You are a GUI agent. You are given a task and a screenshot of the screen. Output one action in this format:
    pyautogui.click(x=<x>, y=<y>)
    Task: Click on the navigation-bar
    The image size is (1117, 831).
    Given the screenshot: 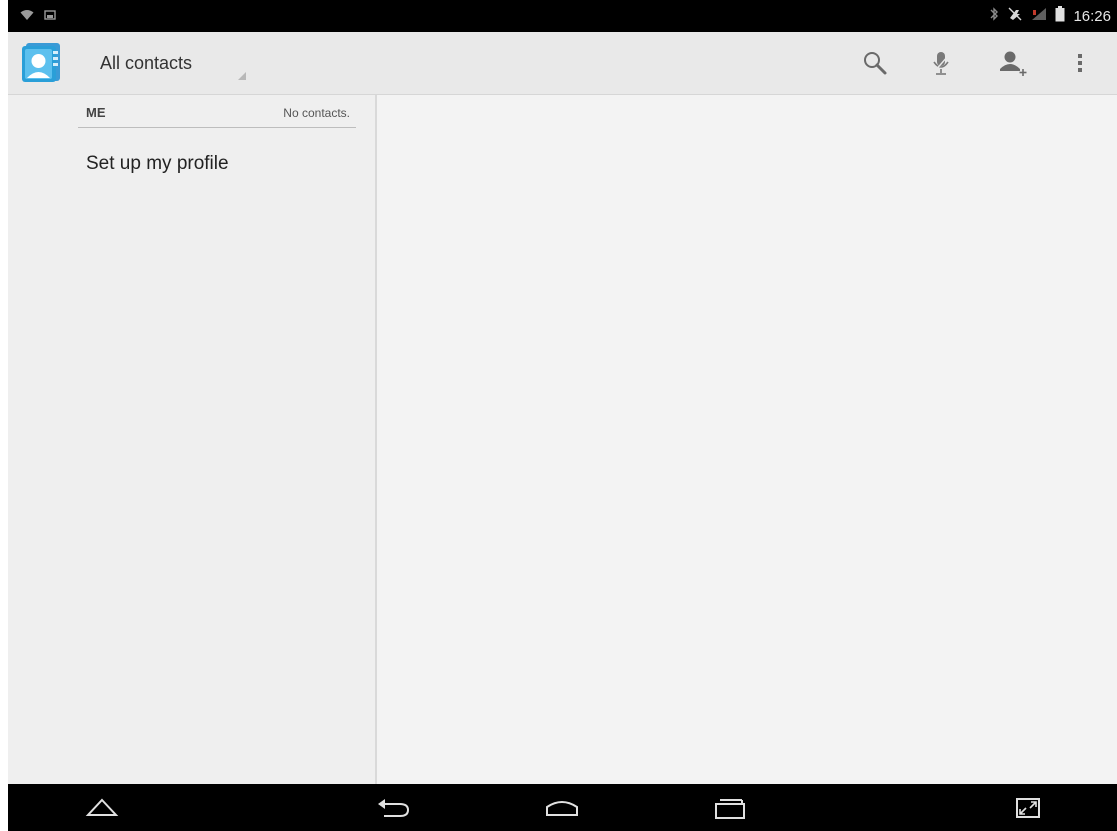 What is the action you would take?
    pyautogui.click(x=562, y=807)
    